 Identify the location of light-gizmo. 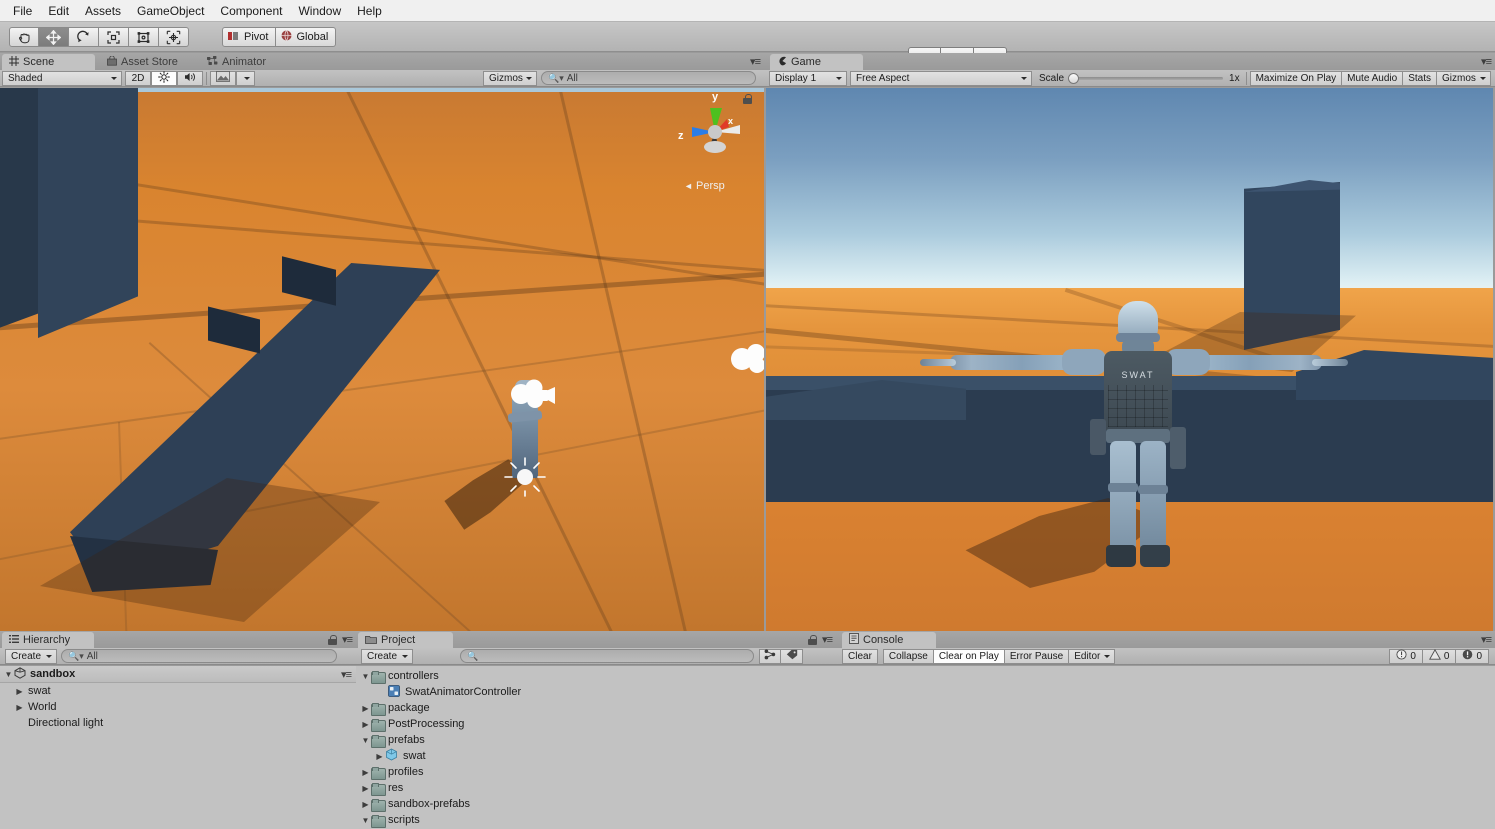
(525, 477).